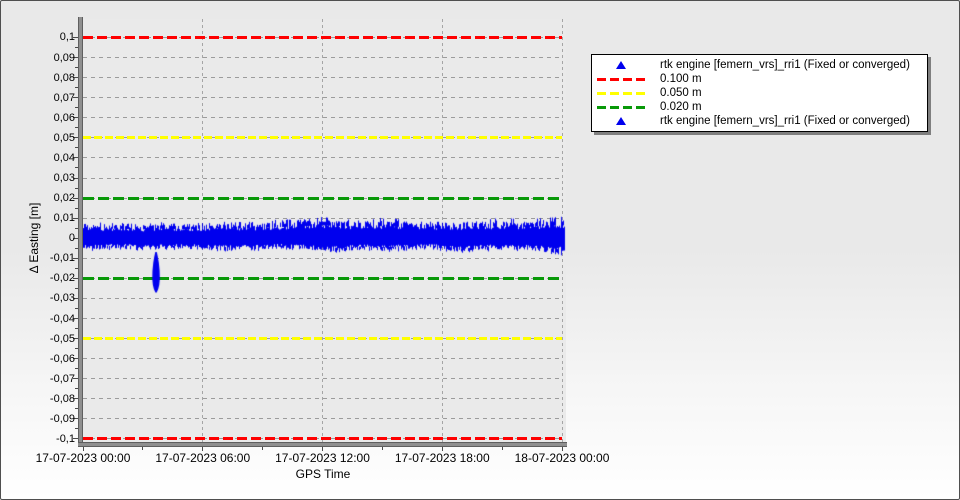 This screenshot has height=500, width=960. What do you see at coordinates (562, 458) in the screenshot?
I see `x-tick-label: 18-07-2023 00:00` at bounding box center [562, 458].